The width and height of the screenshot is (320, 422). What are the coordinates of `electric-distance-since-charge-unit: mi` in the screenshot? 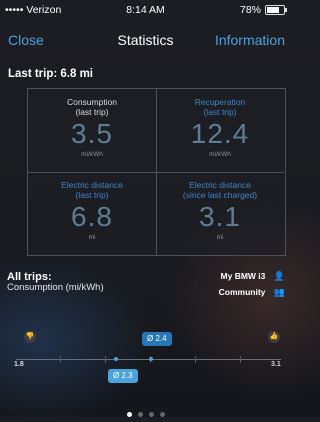 It's located at (220, 237).